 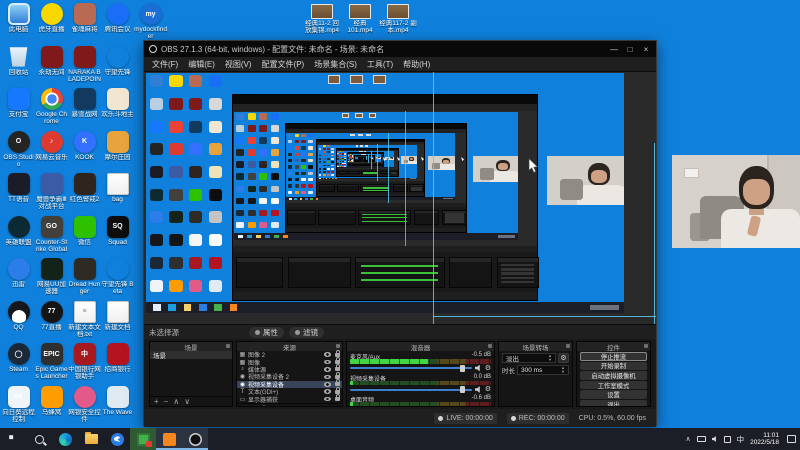 What do you see at coordinates (84, 145) in the screenshot?
I see `desktop-icon-KOOK: K KOOK` at bounding box center [84, 145].